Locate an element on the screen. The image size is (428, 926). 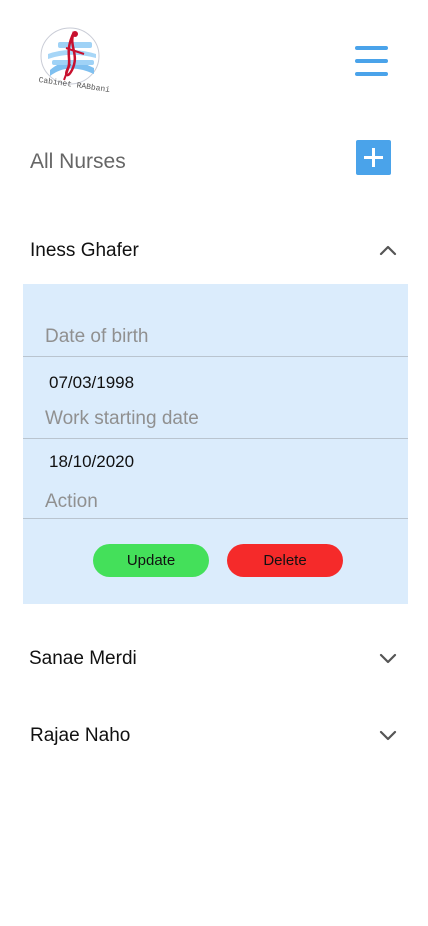
dob-label: Date of birth is located at coordinates (97, 336).